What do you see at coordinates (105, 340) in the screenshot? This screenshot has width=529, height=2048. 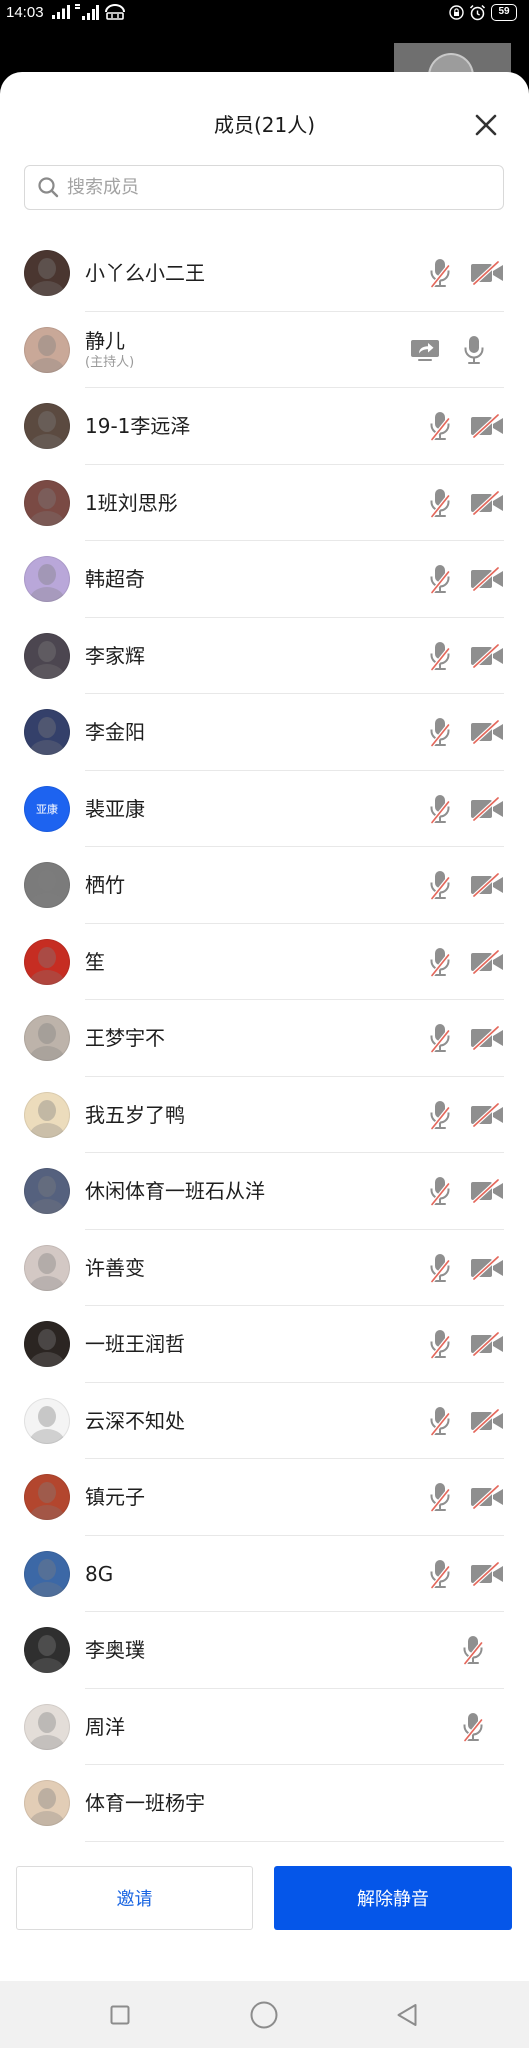 I see `member-name: 静儿` at bounding box center [105, 340].